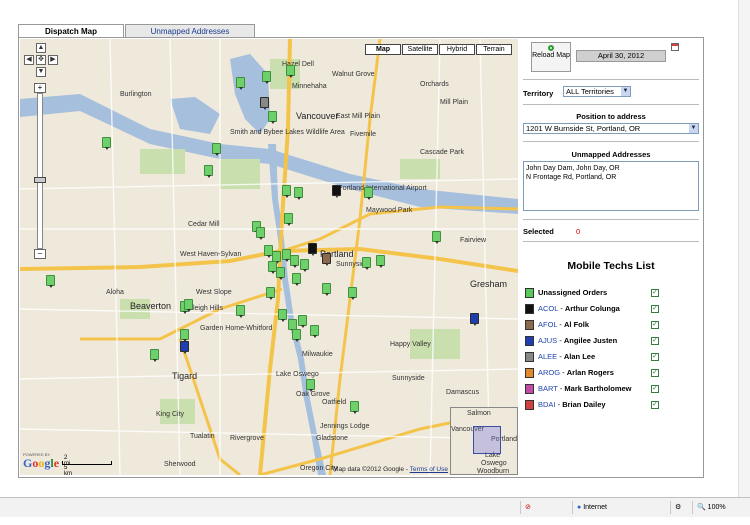 This screenshot has width=750, height=525. What do you see at coordinates (592, 342) in the screenshot?
I see `tech-list-item: AJUS - Angilee Justen ✓` at bounding box center [592, 342].